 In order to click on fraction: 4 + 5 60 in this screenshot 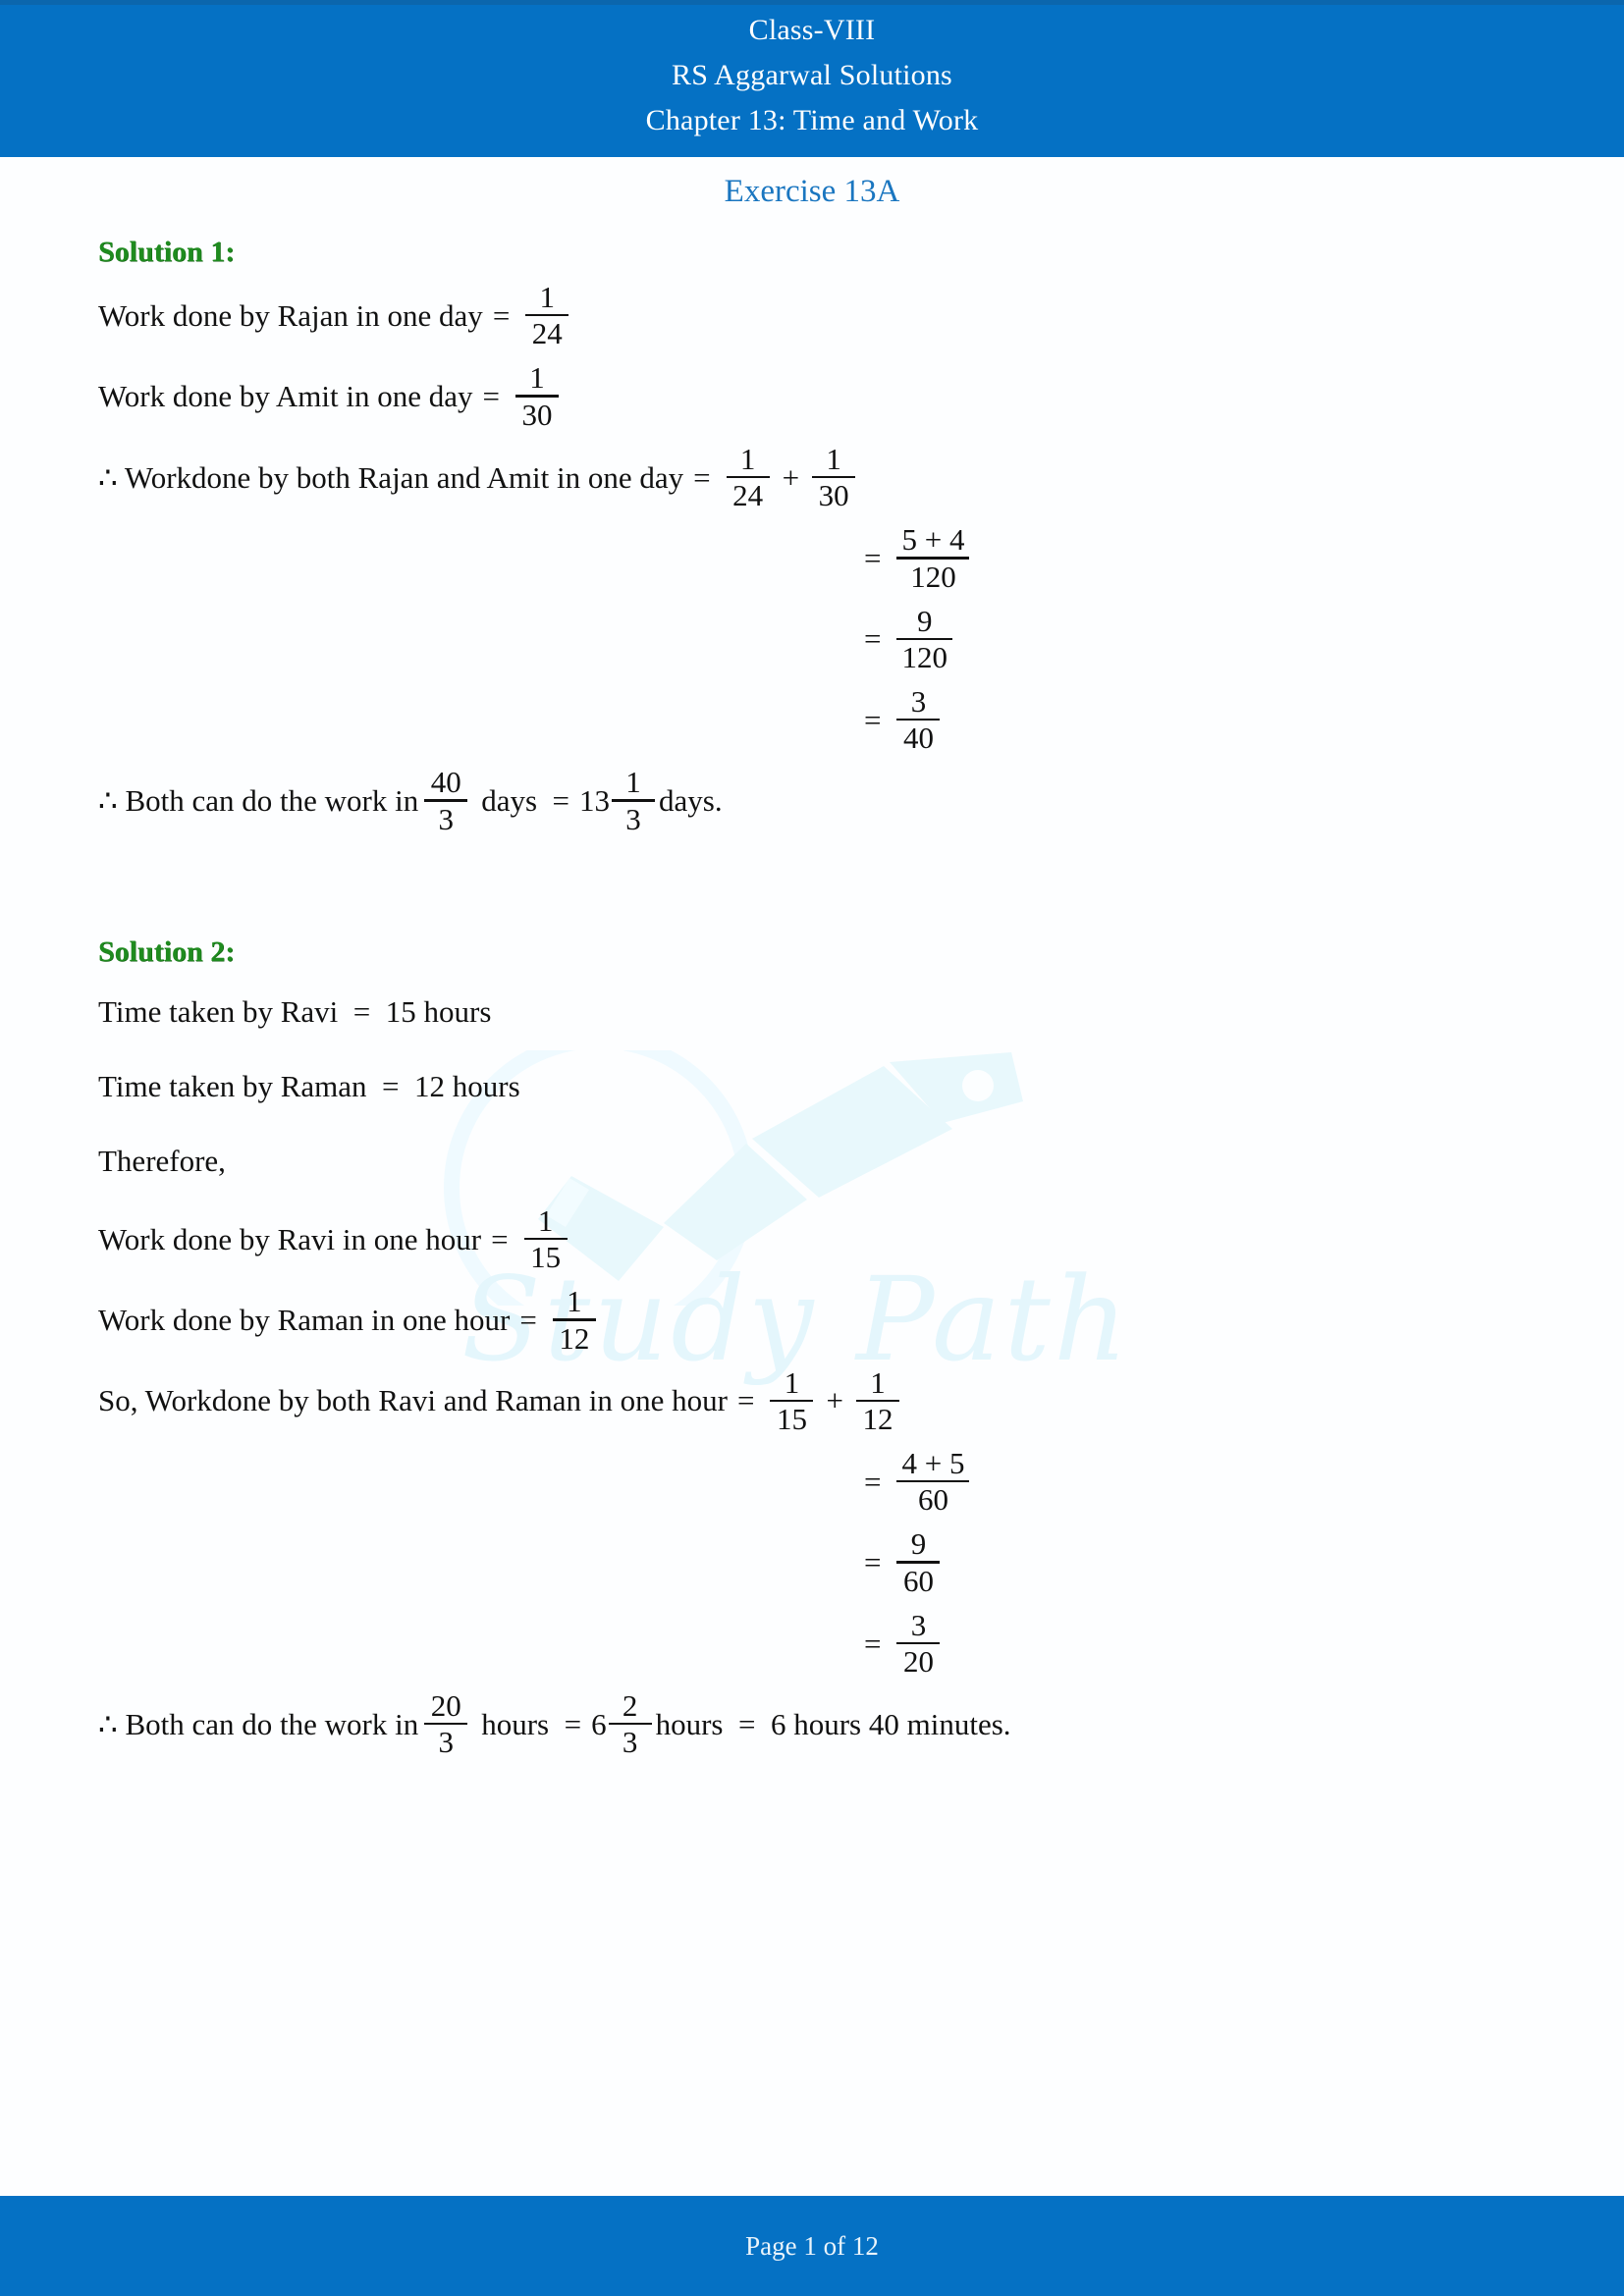, I will do `click(933, 1483)`.